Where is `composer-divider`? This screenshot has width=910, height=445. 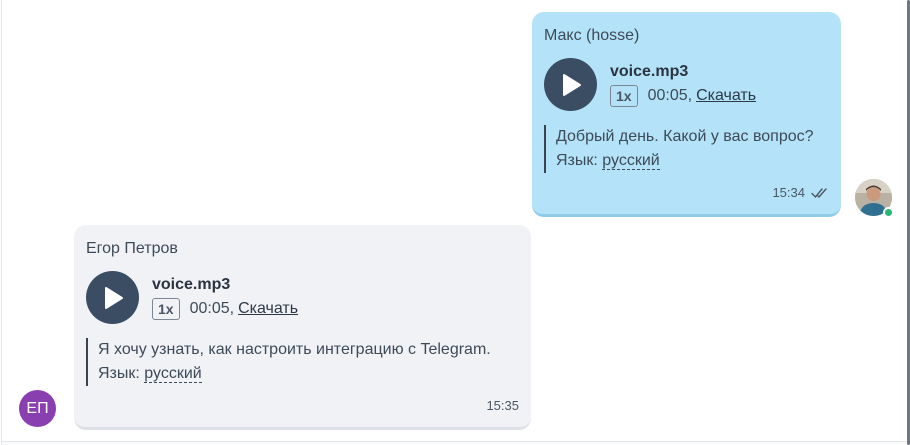
composer-divider is located at coordinates (455, 443).